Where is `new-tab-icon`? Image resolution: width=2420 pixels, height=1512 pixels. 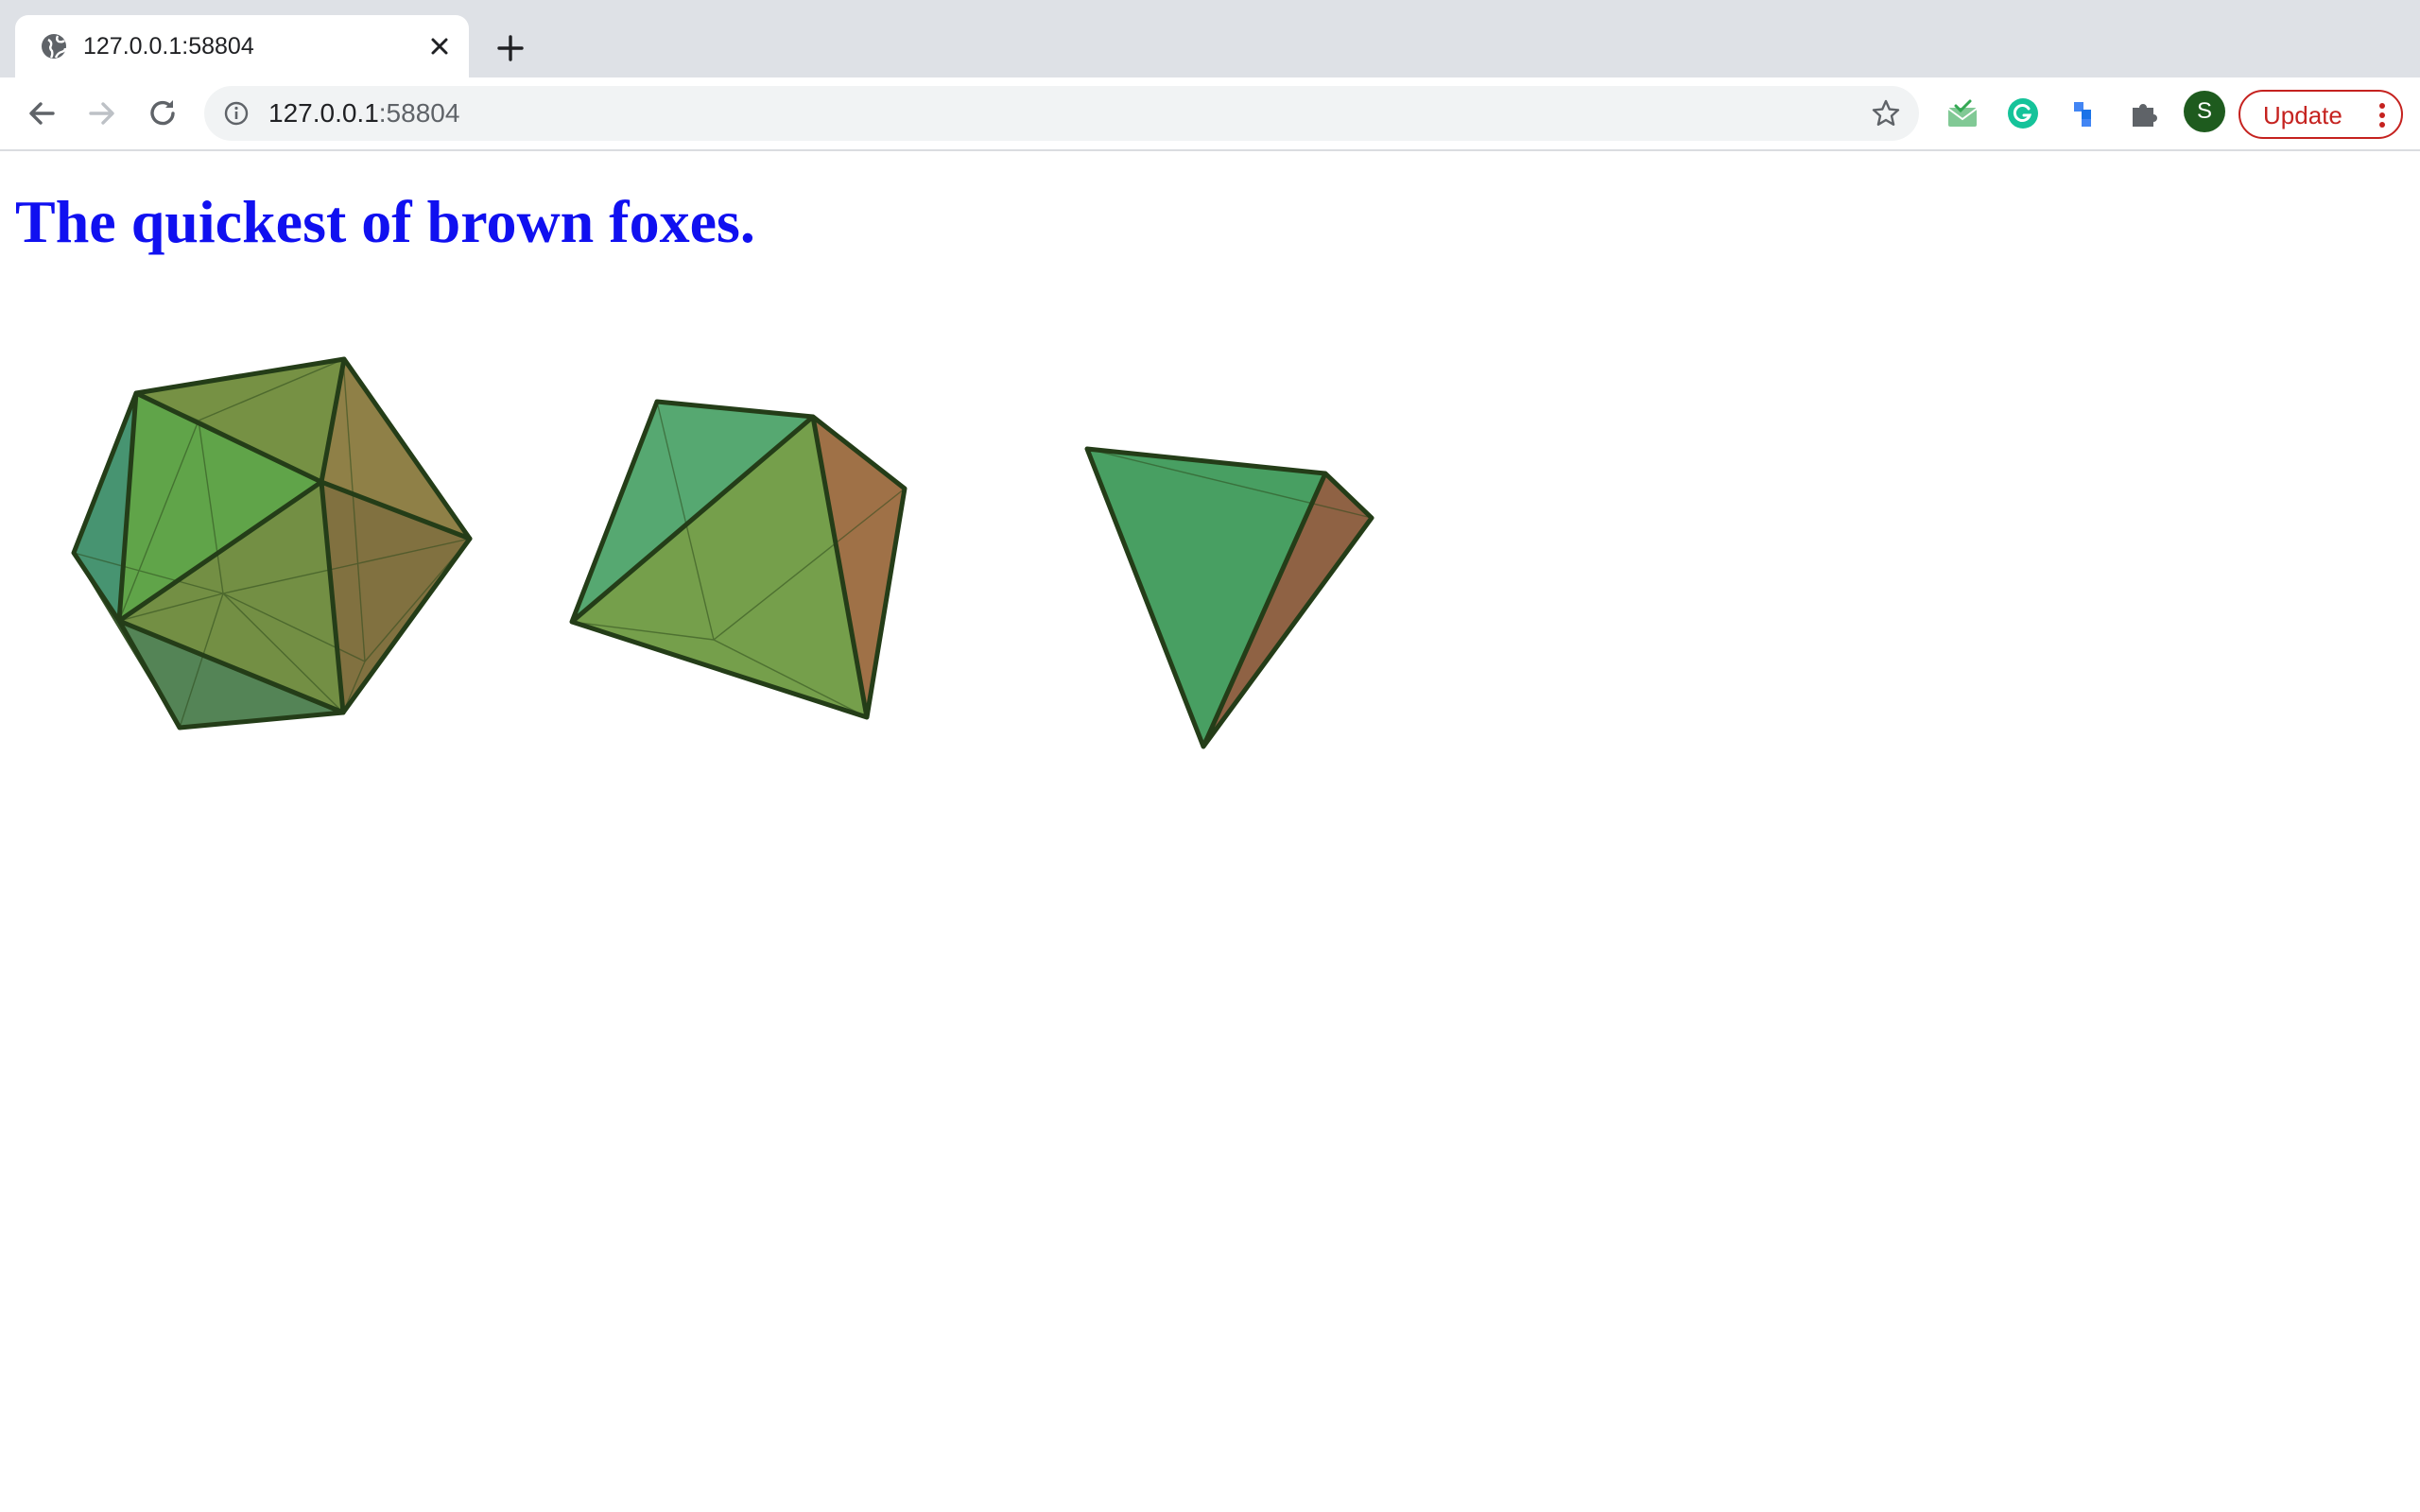 new-tab-icon is located at coordinates (511, 48).